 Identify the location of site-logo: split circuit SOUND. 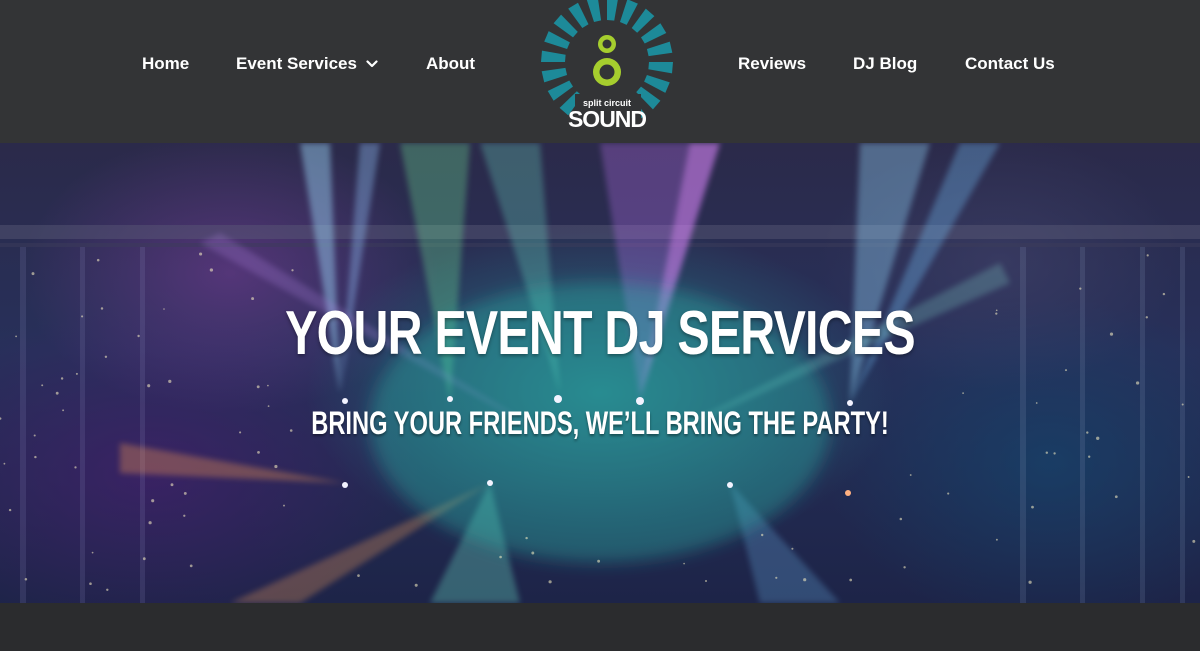
(607, 67).